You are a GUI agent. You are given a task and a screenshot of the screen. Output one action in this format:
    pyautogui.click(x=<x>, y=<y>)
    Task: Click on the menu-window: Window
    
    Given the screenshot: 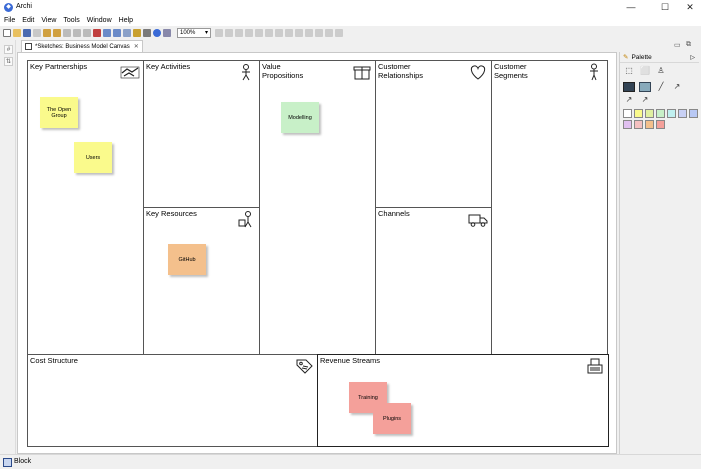 What is the action you would take?
    pyautogui.click(x=99, y=20)
    